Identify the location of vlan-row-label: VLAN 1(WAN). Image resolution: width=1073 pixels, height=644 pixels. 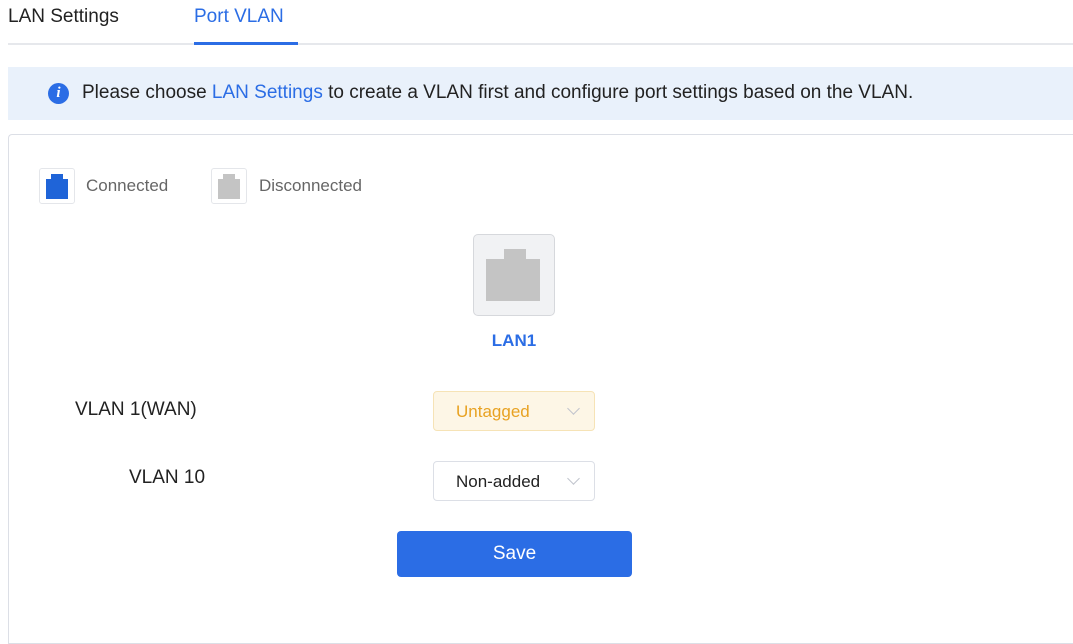
(136, 409).